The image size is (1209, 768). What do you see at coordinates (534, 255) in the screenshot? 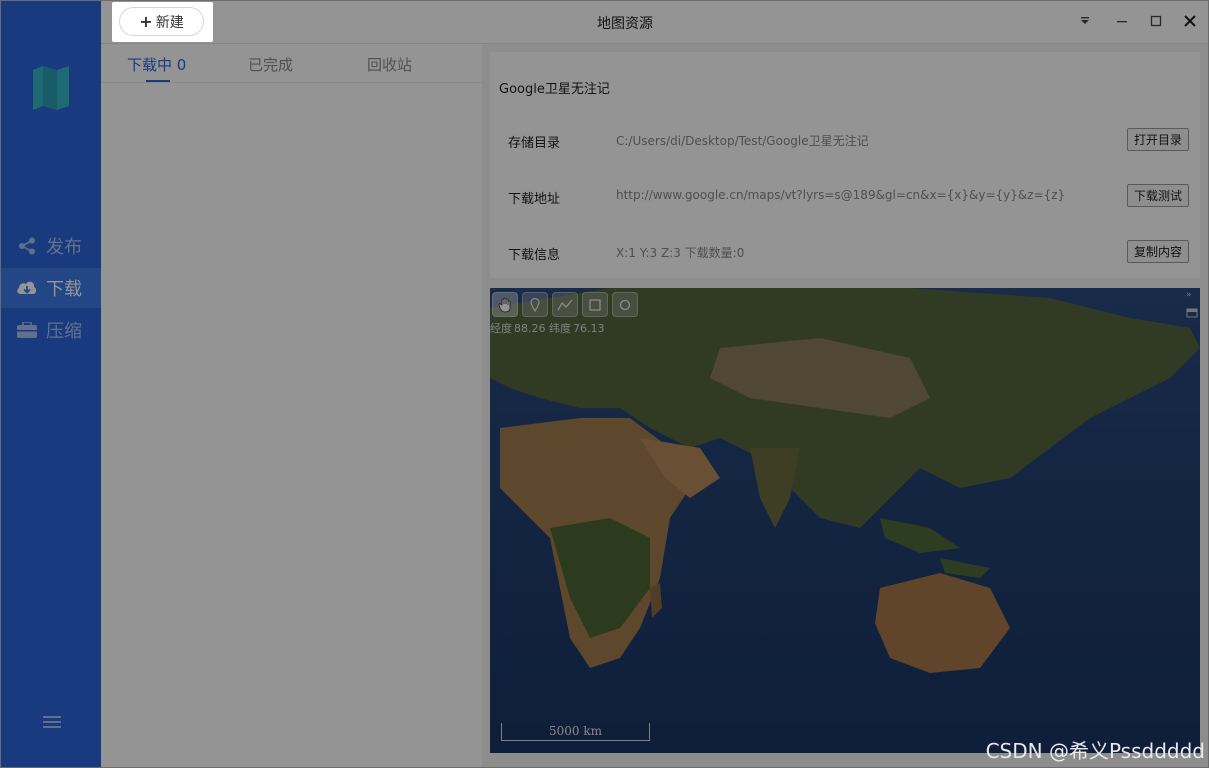
I see `row-label: 下载信息` at bounding box center [534, 255].